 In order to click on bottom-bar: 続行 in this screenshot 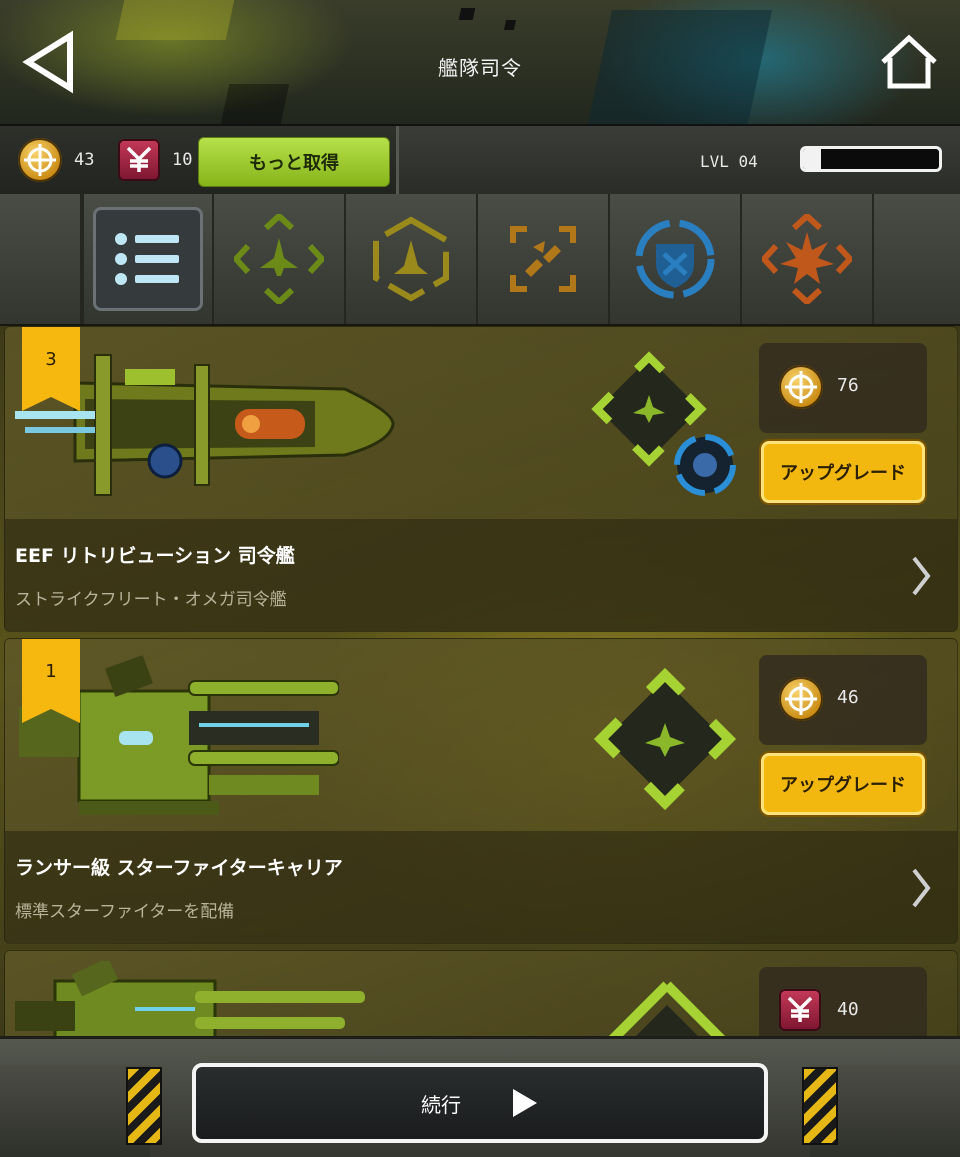, I will do `click(480, 1096)`.